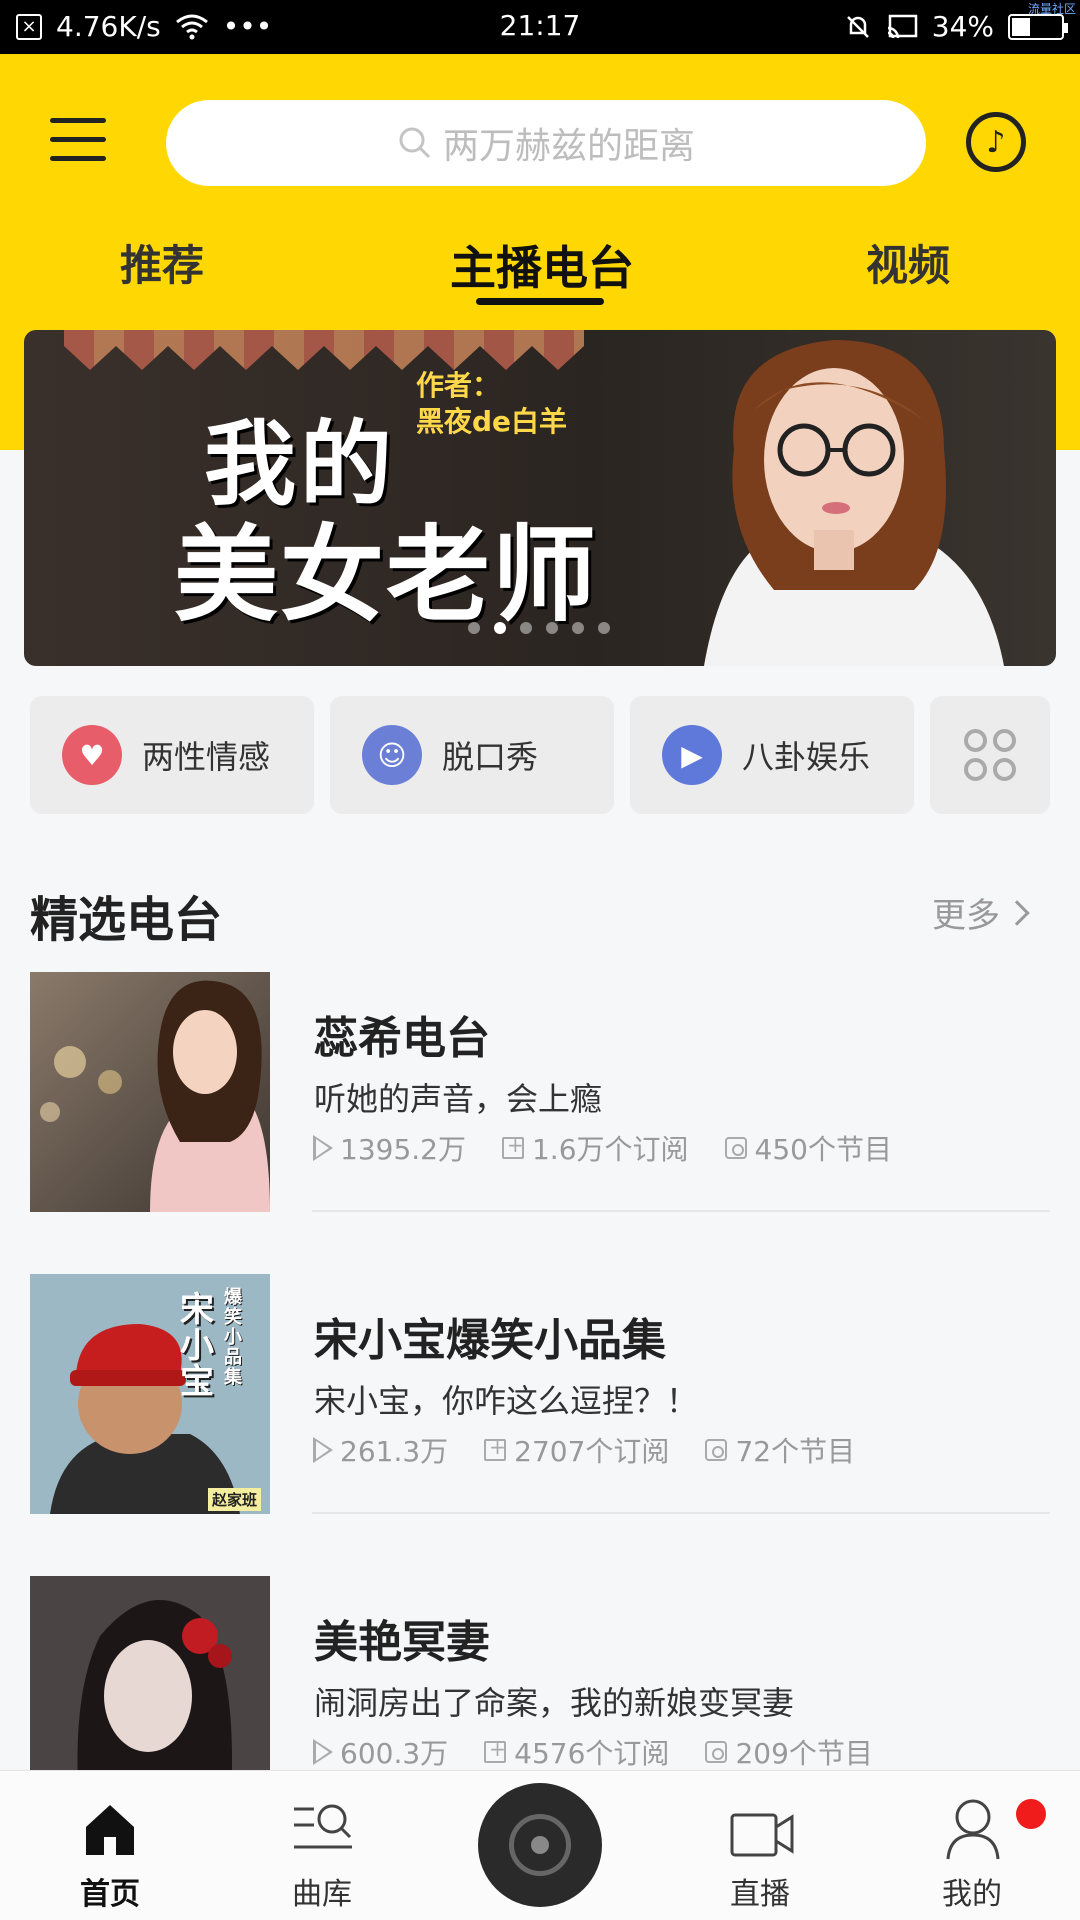 Image resolution: width=1080 pixels, height=1920 pixels. I want to click on nav-label: 首页, so click(110, 1894).